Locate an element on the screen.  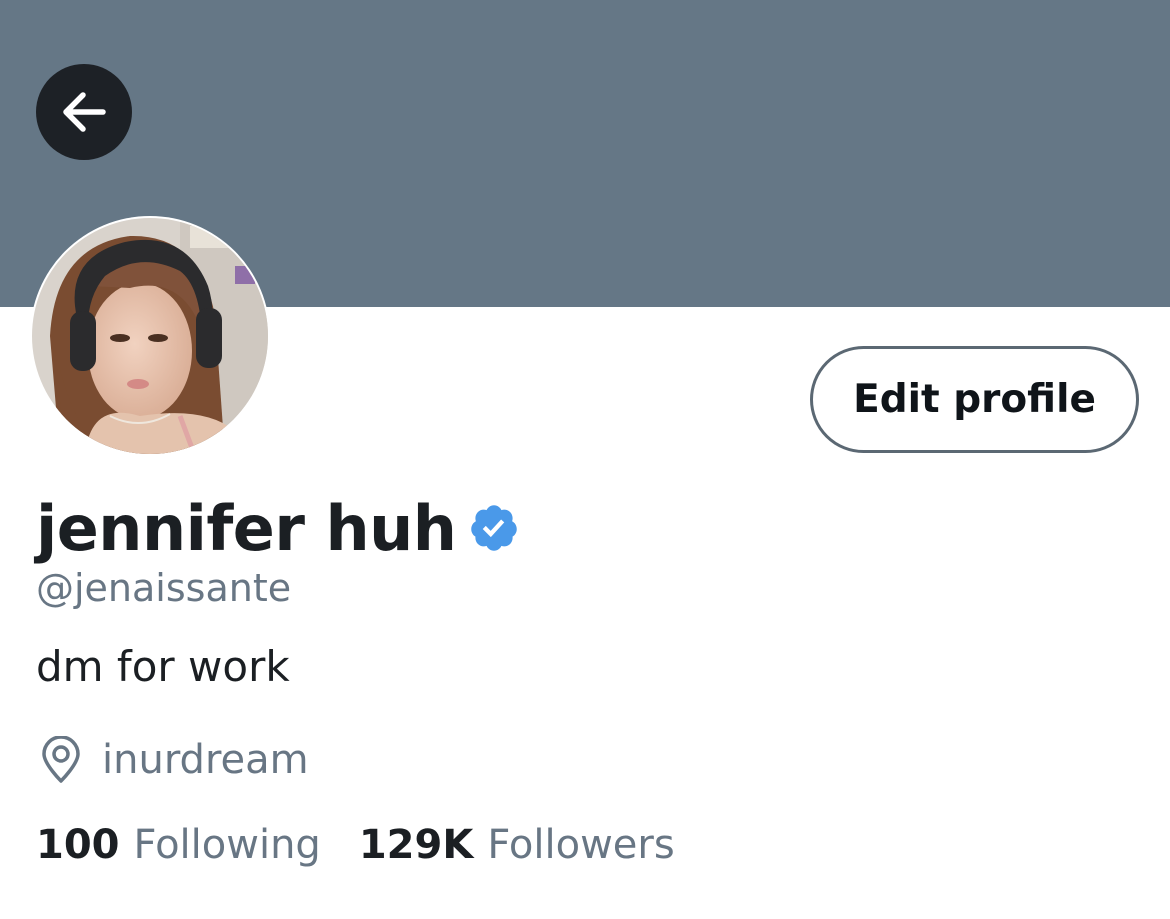
followers-label: Followers is located at coordinates (581, 845).